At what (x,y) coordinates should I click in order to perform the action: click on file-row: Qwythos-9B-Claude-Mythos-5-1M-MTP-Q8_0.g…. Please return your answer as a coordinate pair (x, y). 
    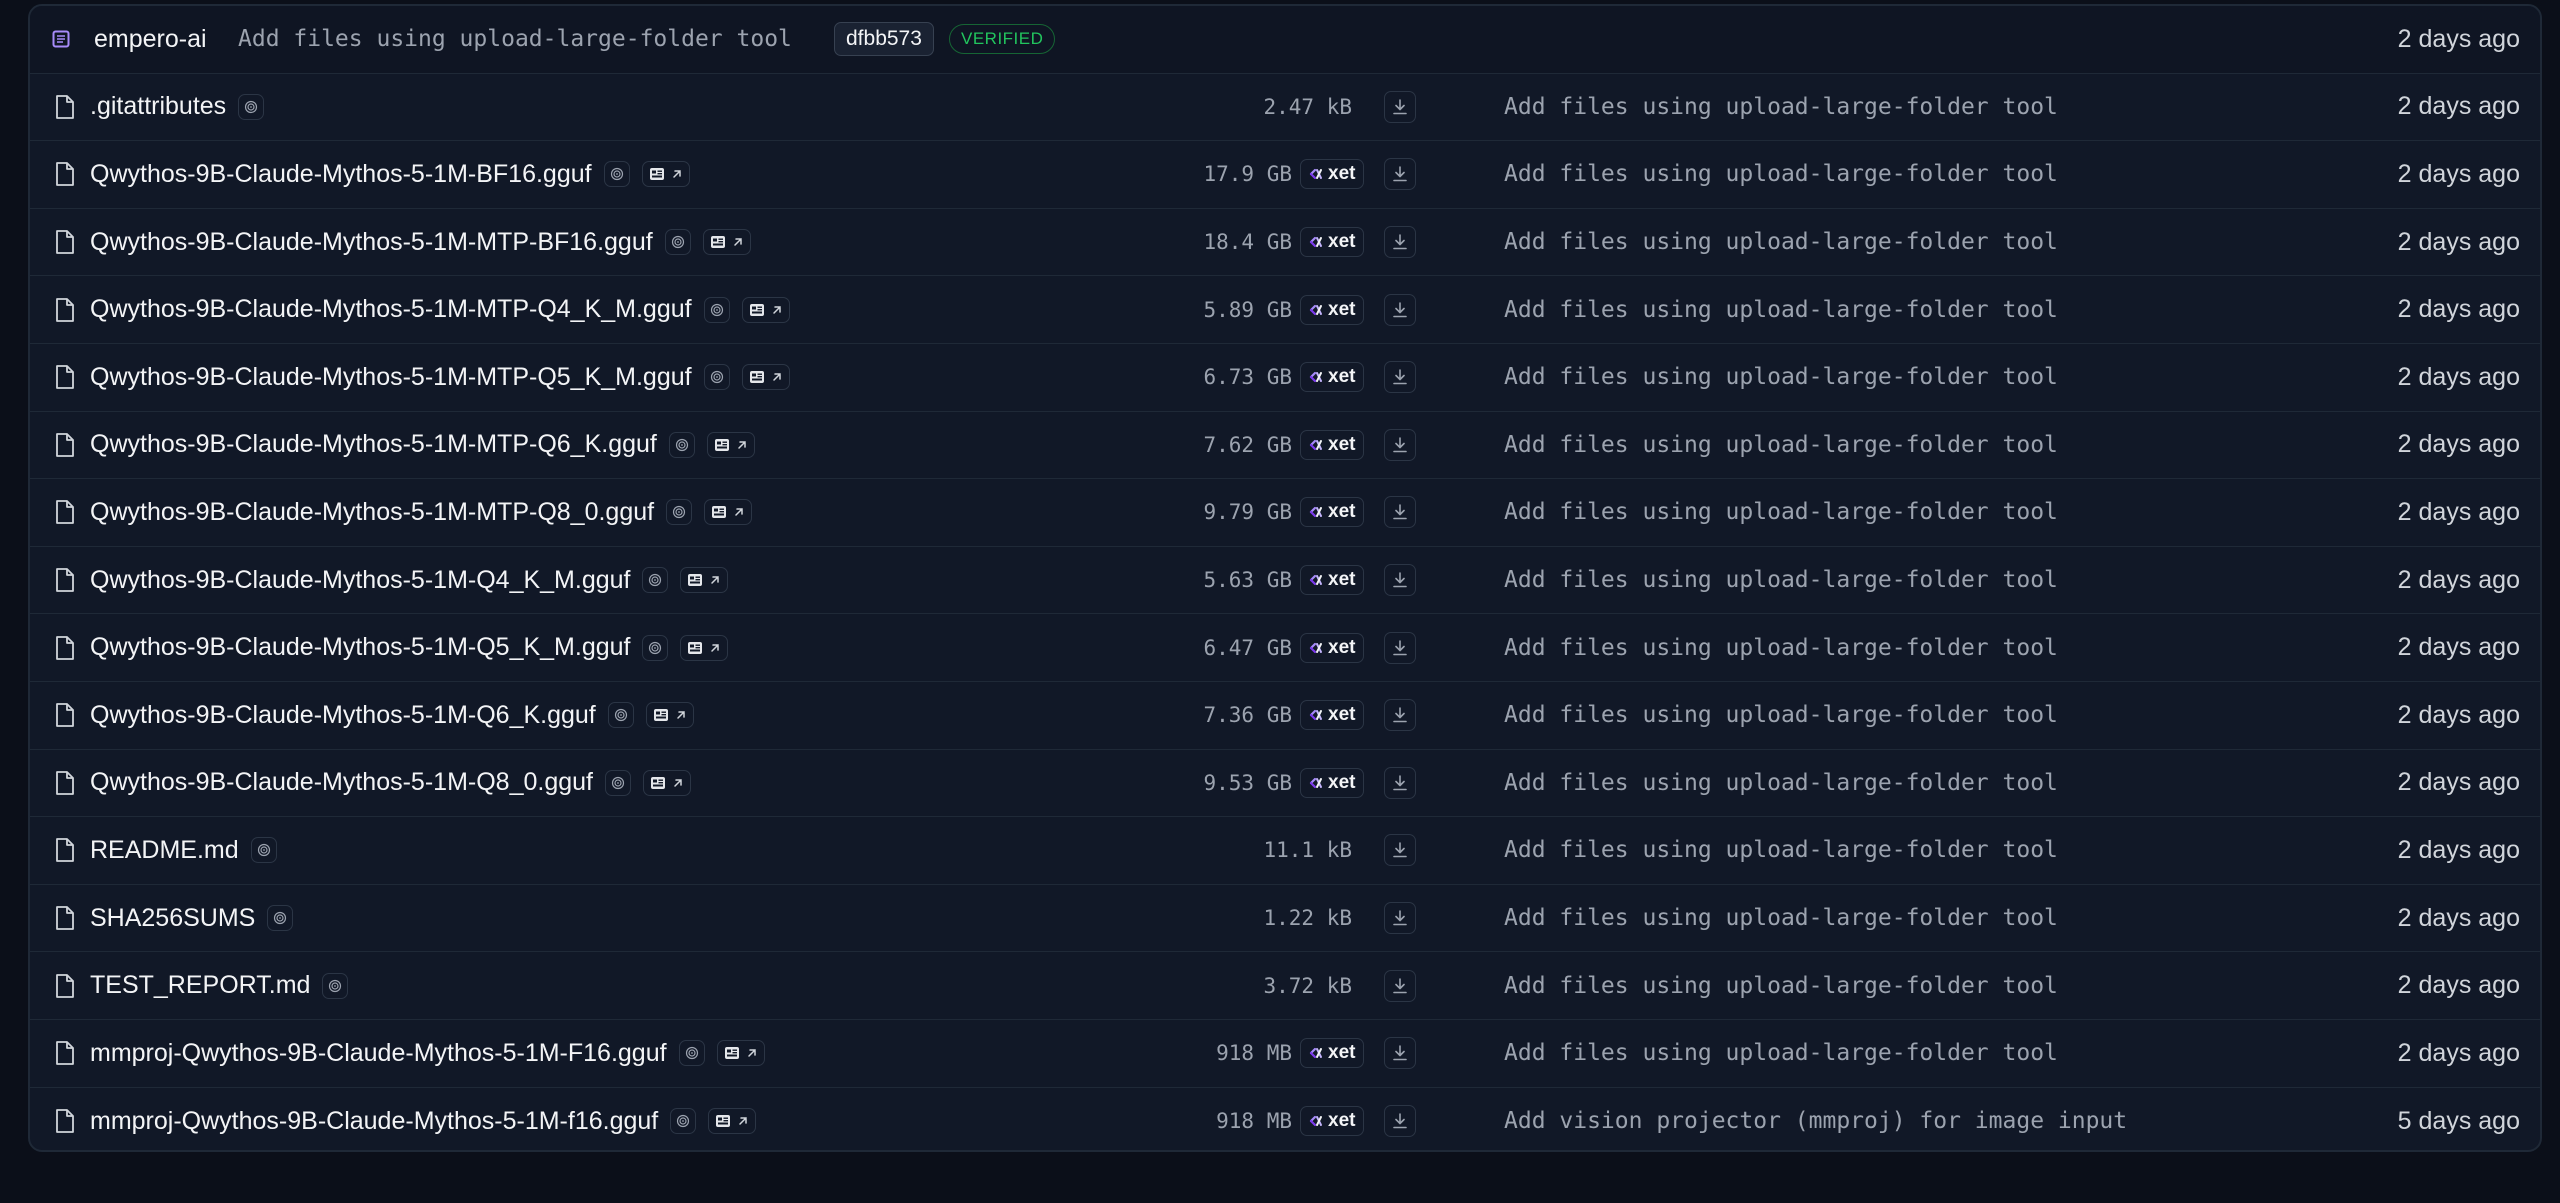
    Looking at the image, I should click on (1285, 513).